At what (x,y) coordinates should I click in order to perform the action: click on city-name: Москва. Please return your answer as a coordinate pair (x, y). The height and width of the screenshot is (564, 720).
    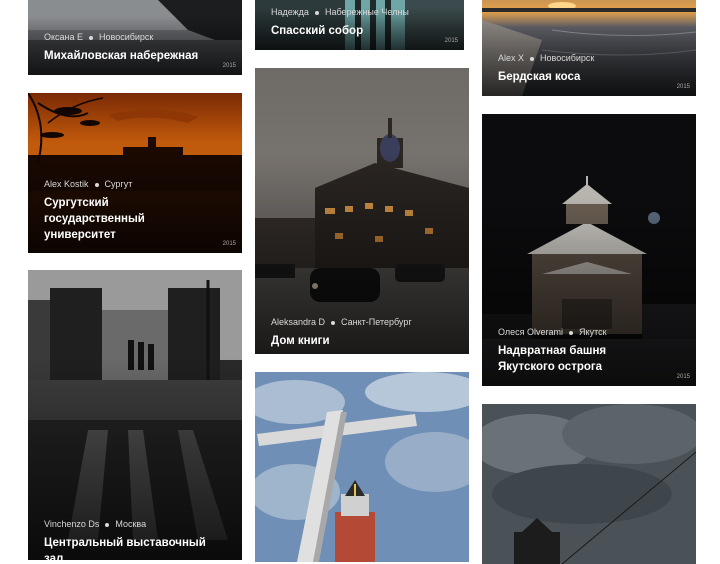
    Looking at the image, I should click on (130, 524).